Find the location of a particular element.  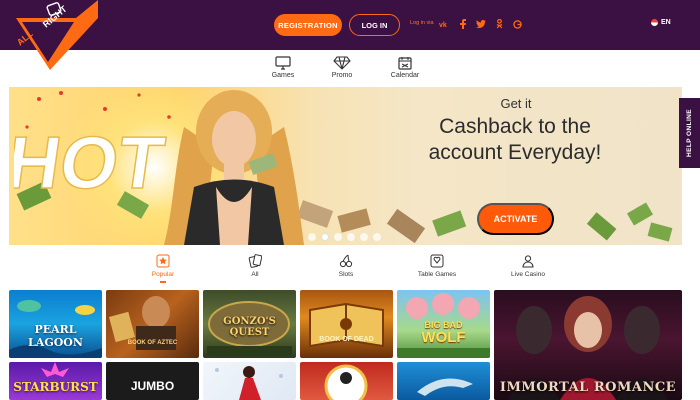

site-logo: RIGHT ALL is located at coordinates (57, 35).